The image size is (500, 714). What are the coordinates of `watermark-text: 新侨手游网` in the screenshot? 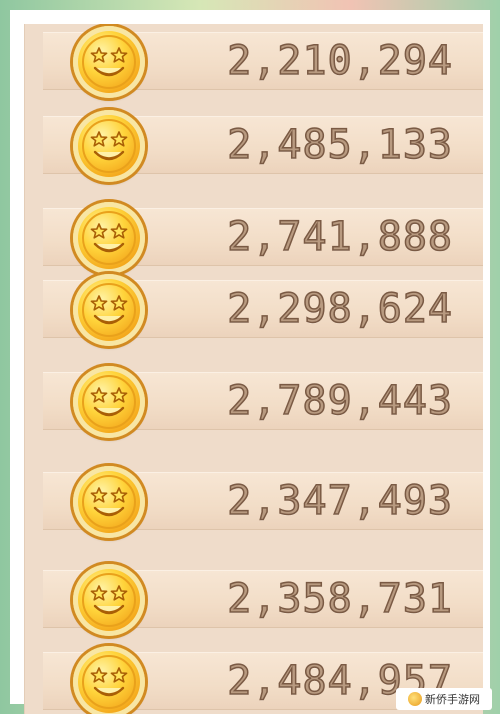 It's located at (452, 699).